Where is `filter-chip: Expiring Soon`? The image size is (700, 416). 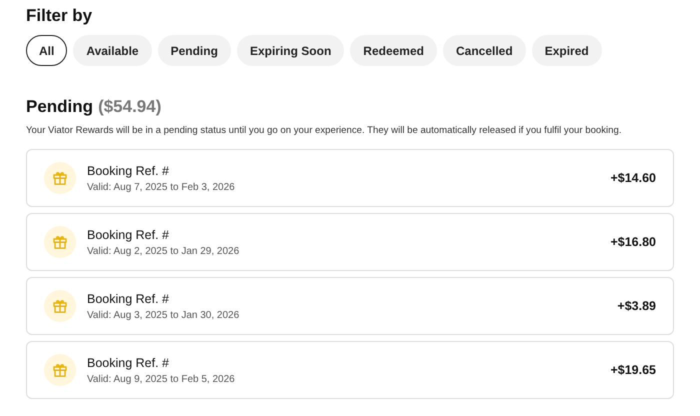 filter-chip: Expiring Soon is located at coordinates (290, 50).